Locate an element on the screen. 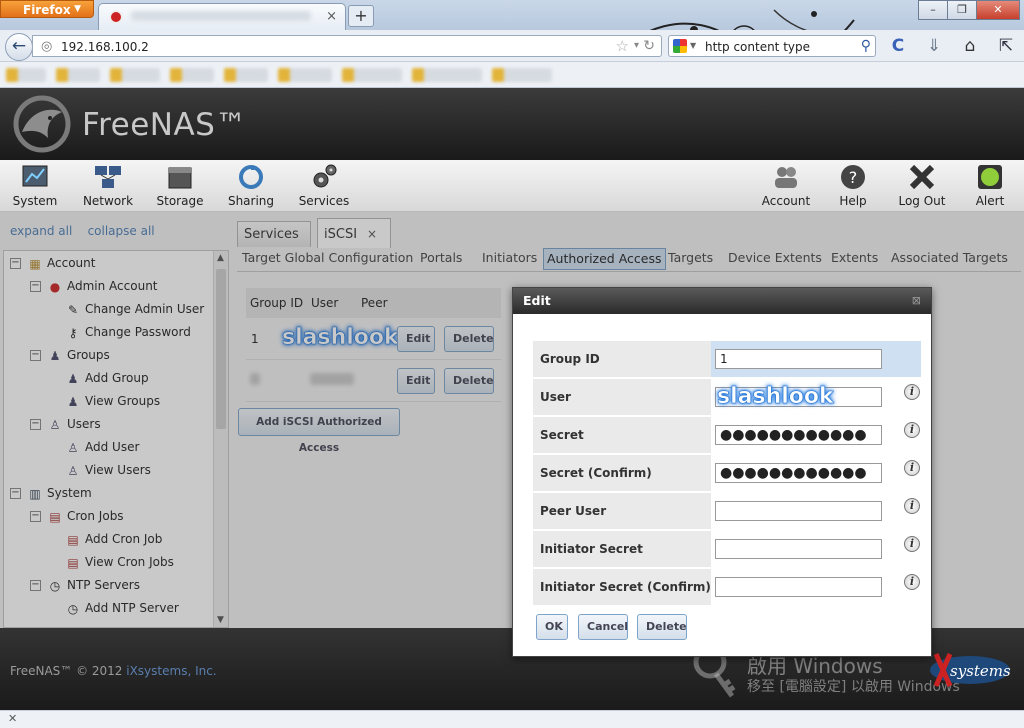  engine-dropdown-icon: ▼ is located at coordinates (693, 45).